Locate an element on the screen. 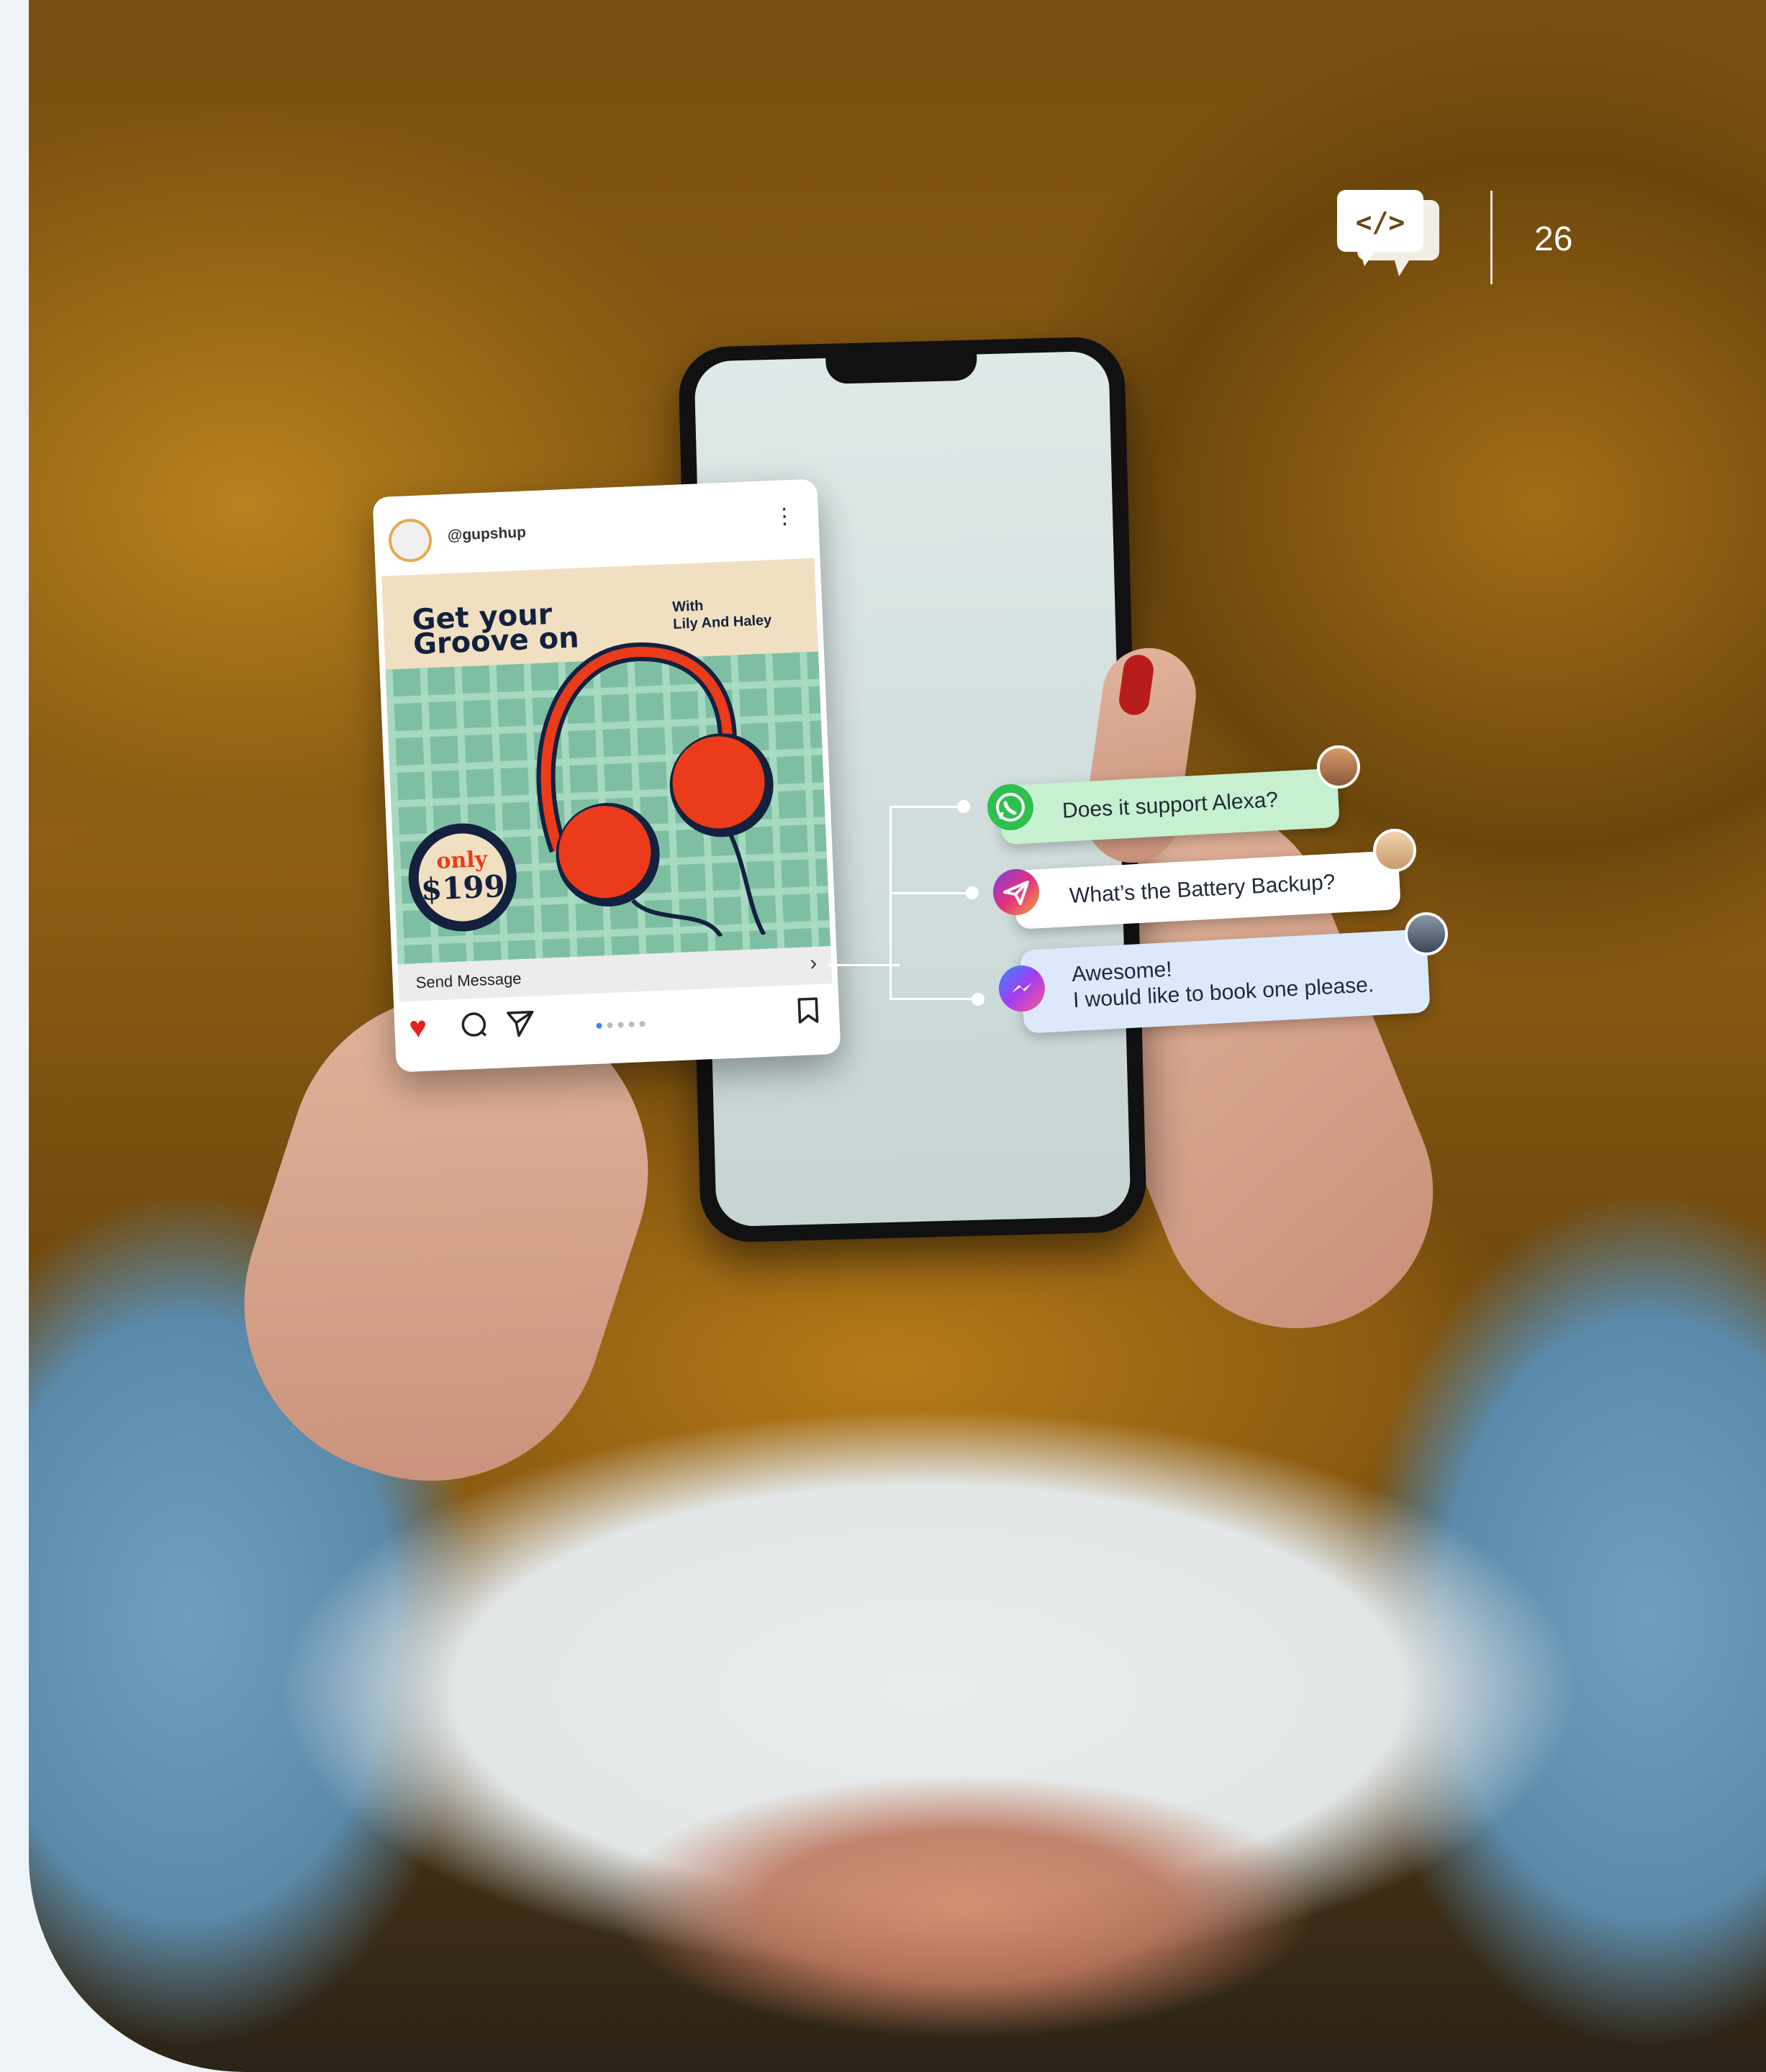 The image size is (1766, 2072). comment-icon is located at coordinates (474, 1027).